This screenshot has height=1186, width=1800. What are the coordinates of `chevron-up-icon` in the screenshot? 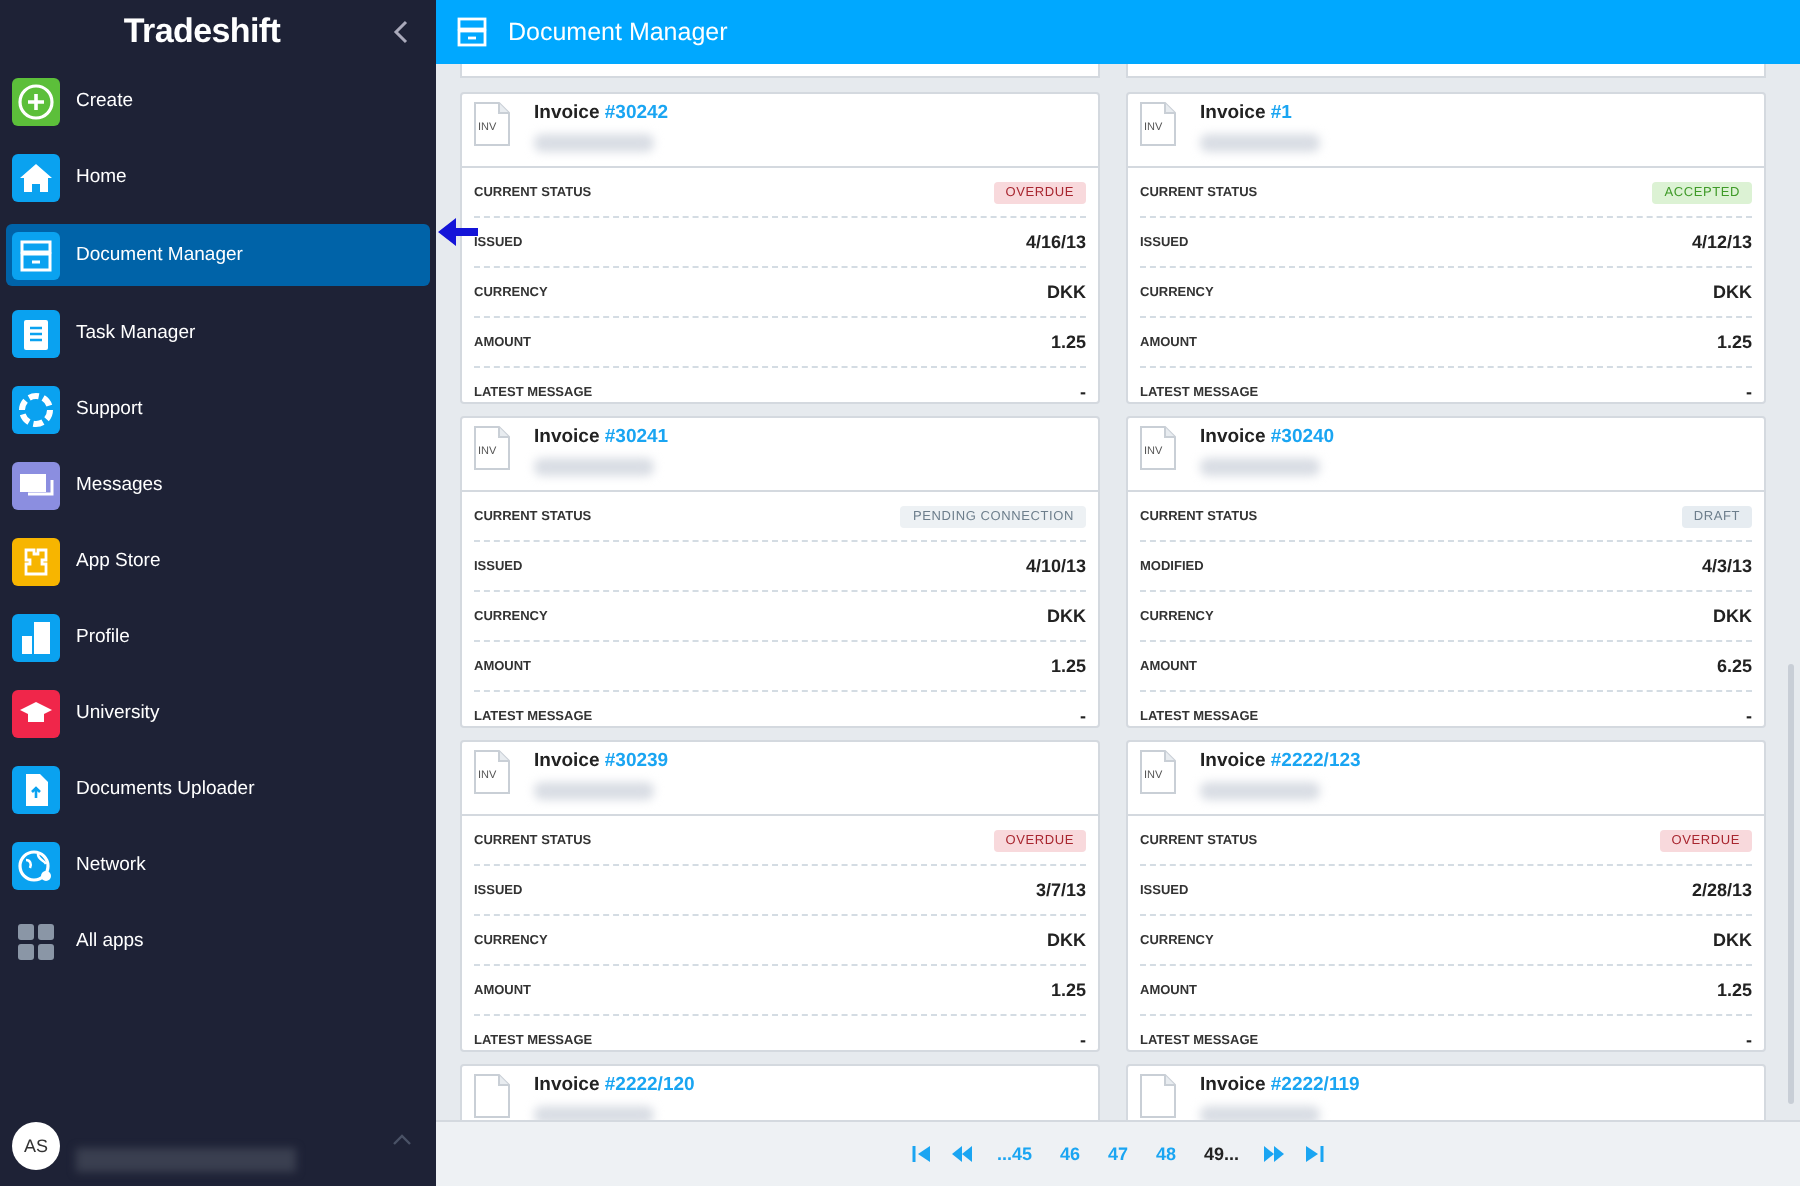 It's located at (402, 1140).